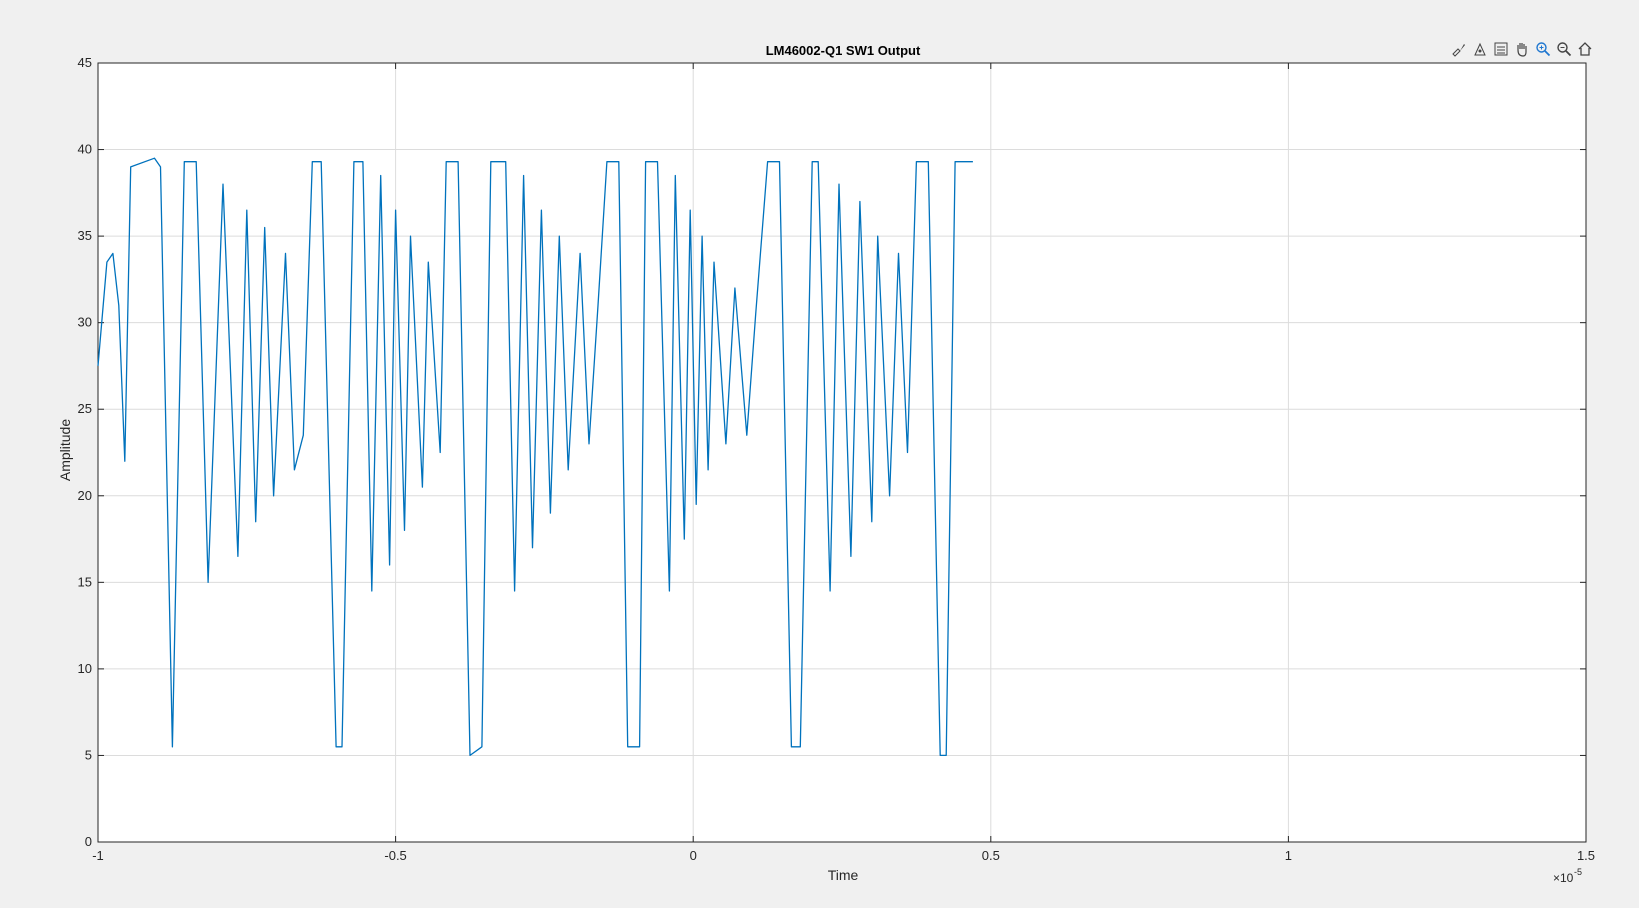 The width and height of the screenshot is (1639, 908). Describe the element at coordinates (693, 855) in the screenshot. I see `x-tick-label: 0` at that location.